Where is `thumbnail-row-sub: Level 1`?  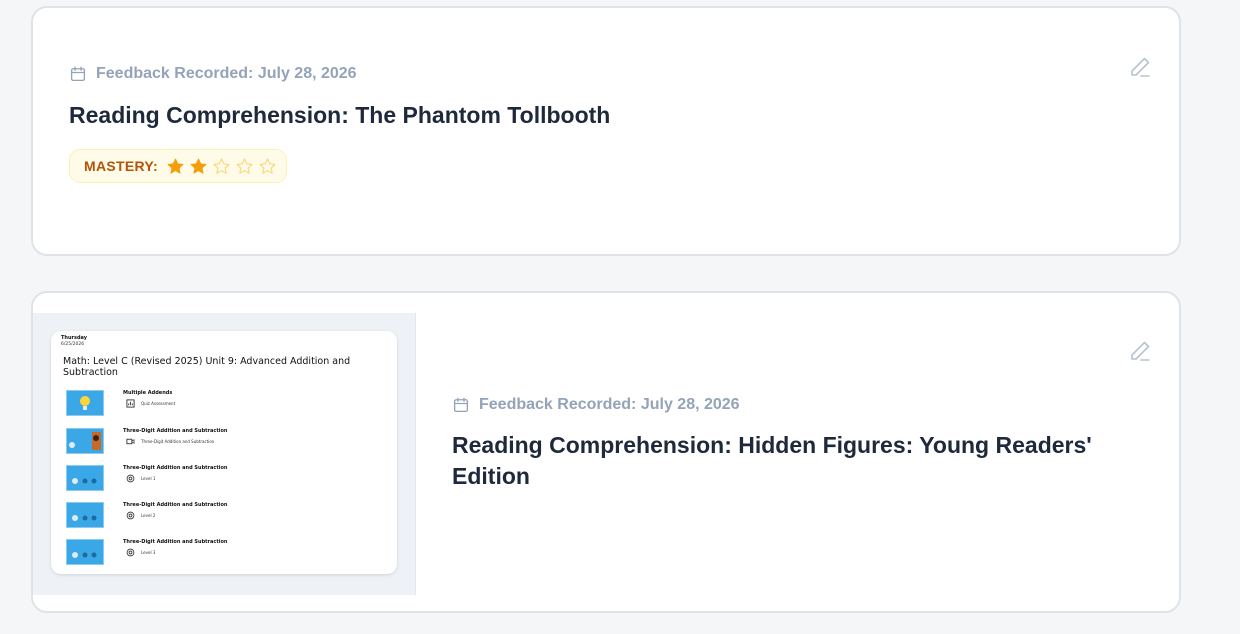
thumbnail-row-sub: Level 1 is located at coordinates (140, 478).